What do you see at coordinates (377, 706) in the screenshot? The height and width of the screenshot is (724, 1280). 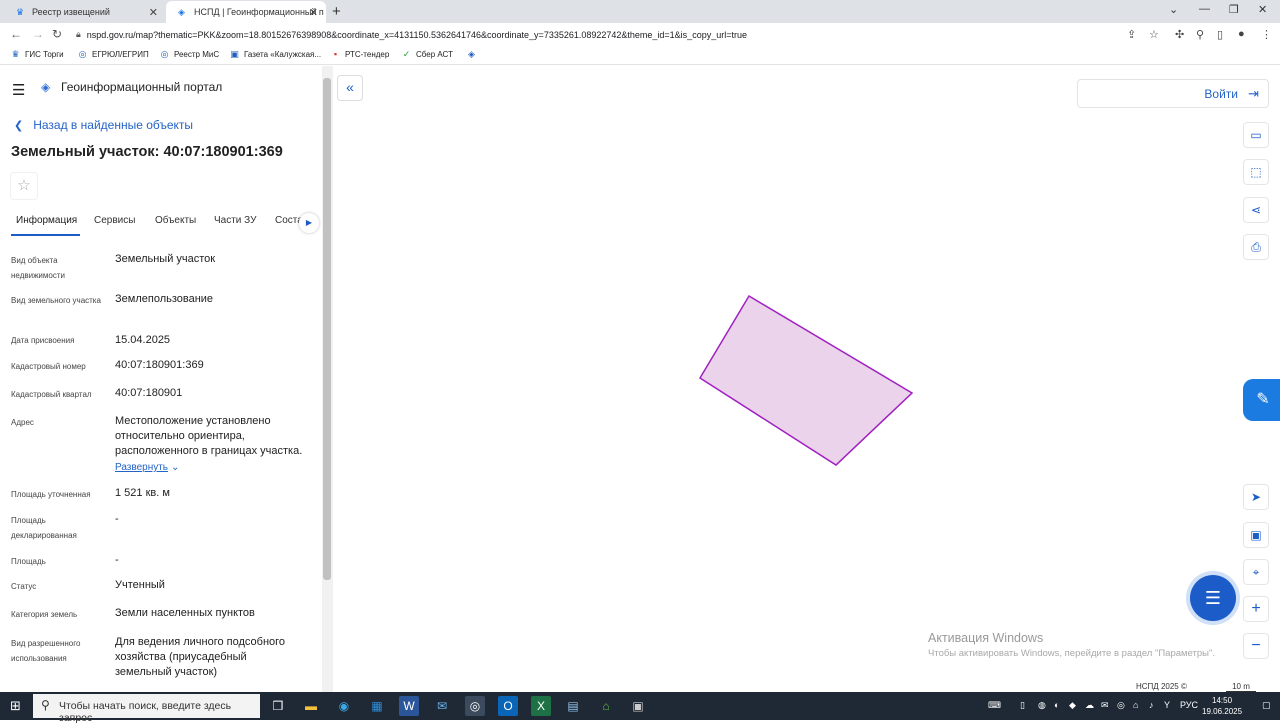 I see `store-icon: ▦` at bounding box center [377, 706].